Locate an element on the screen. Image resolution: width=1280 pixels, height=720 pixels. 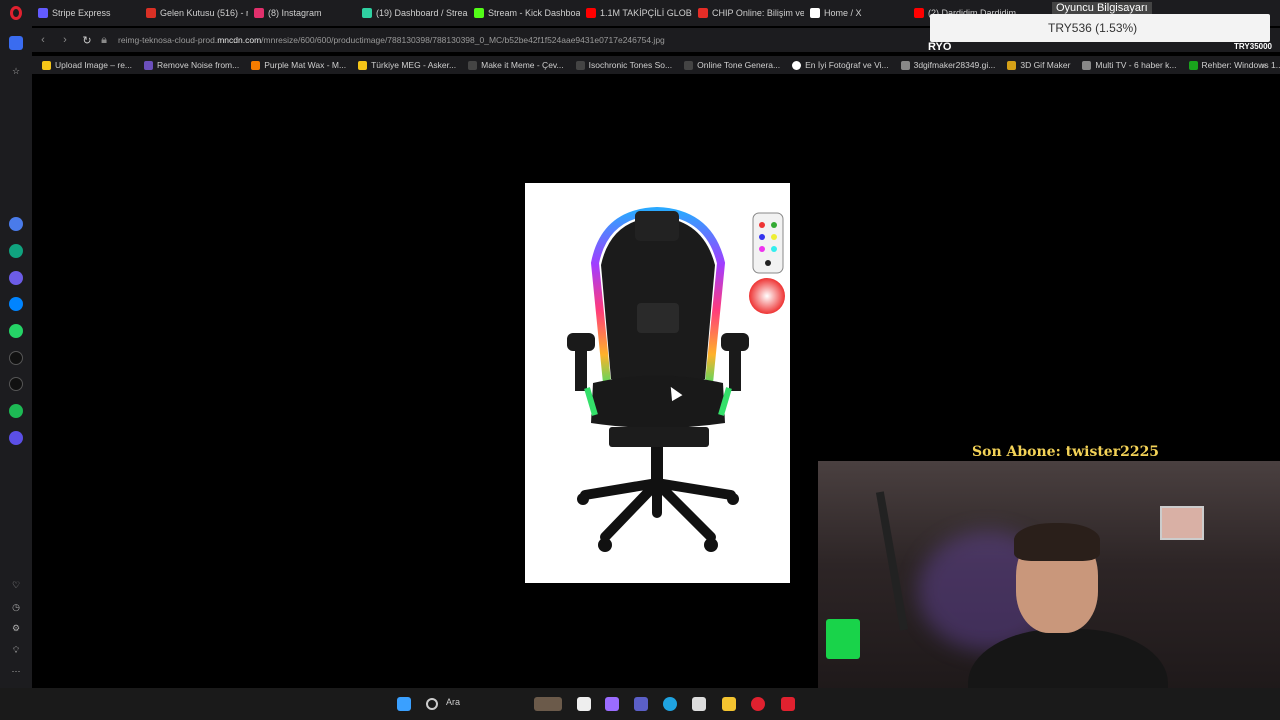
tab-stripe: Stripe Express is located at coordinates (86, 13).